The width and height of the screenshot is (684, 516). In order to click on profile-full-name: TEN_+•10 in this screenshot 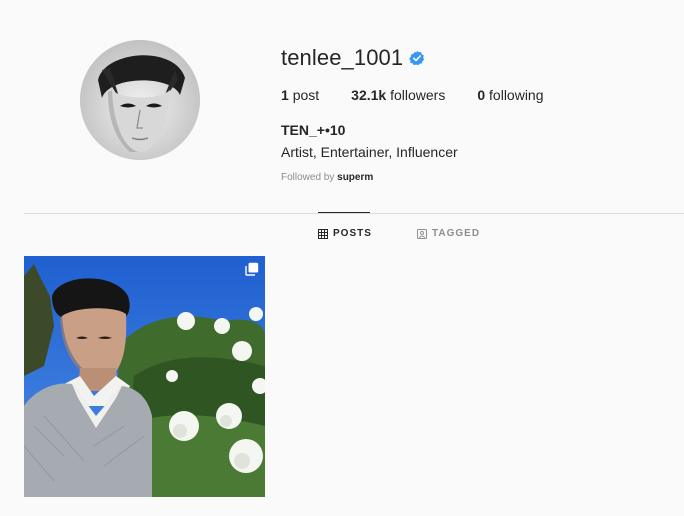, I will do `click(313, 130)`.